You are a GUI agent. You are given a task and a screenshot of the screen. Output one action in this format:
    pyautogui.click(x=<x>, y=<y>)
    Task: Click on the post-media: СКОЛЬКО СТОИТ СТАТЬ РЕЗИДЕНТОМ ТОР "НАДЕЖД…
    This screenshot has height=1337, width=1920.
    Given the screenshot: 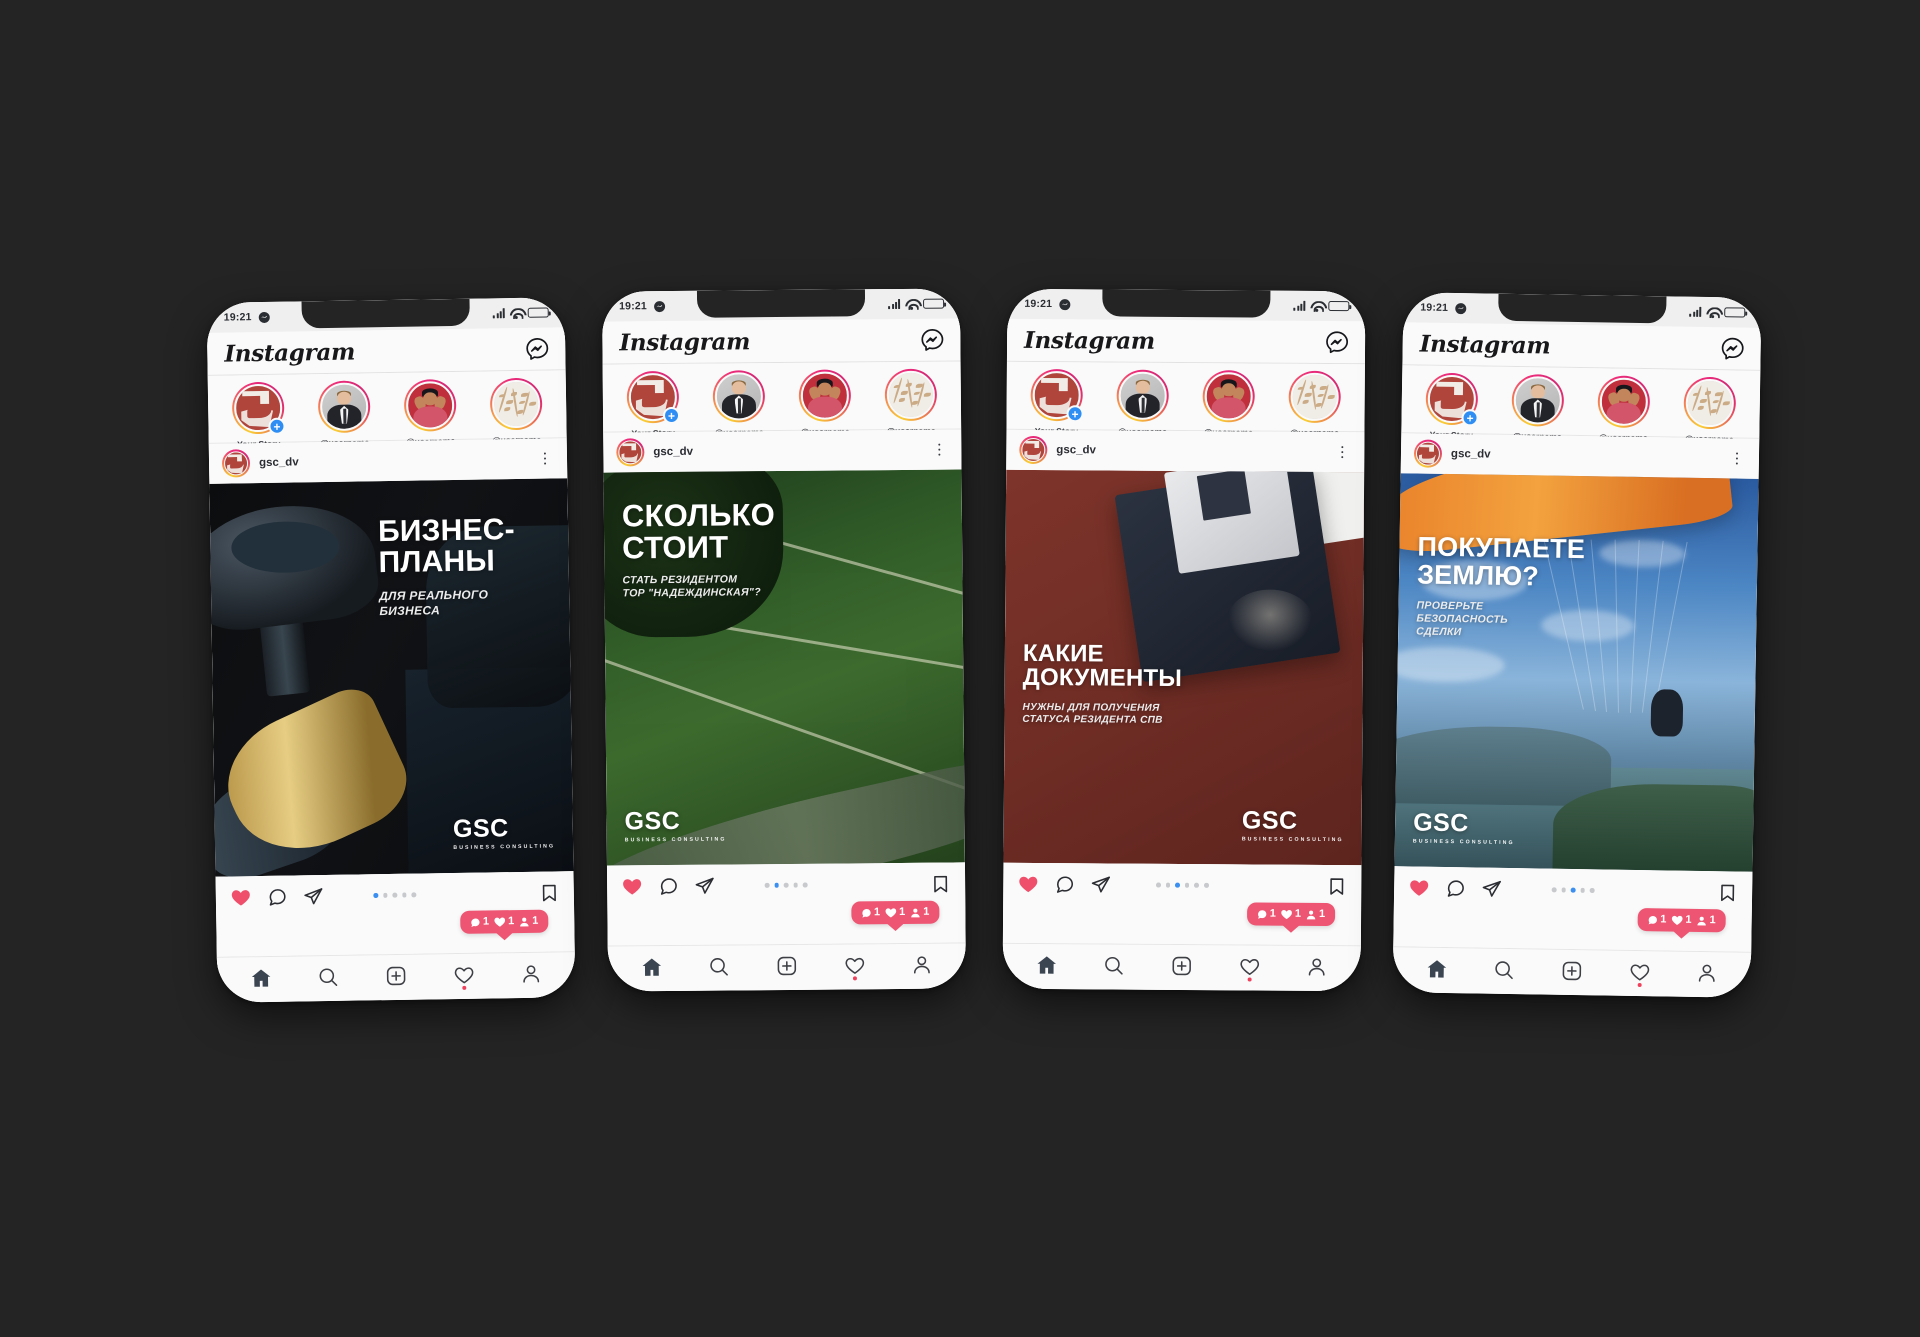 What is the action you would take?
    pyautogui.click(x=784, y=667)
    